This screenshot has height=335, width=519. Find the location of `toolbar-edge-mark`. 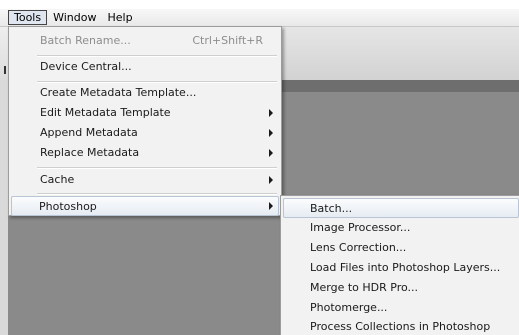

toolbar-edge-mark is located at coordinates (5, 70).